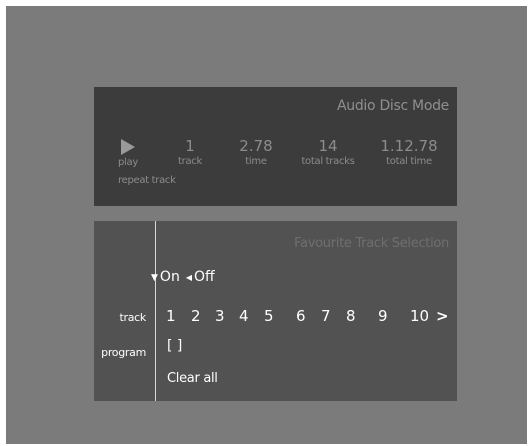 This screenshot has height=446, width=529. Describe the element at coordinates (188, 277) in the screenshot. I see `left-arrow-icon: ◀` at that location.